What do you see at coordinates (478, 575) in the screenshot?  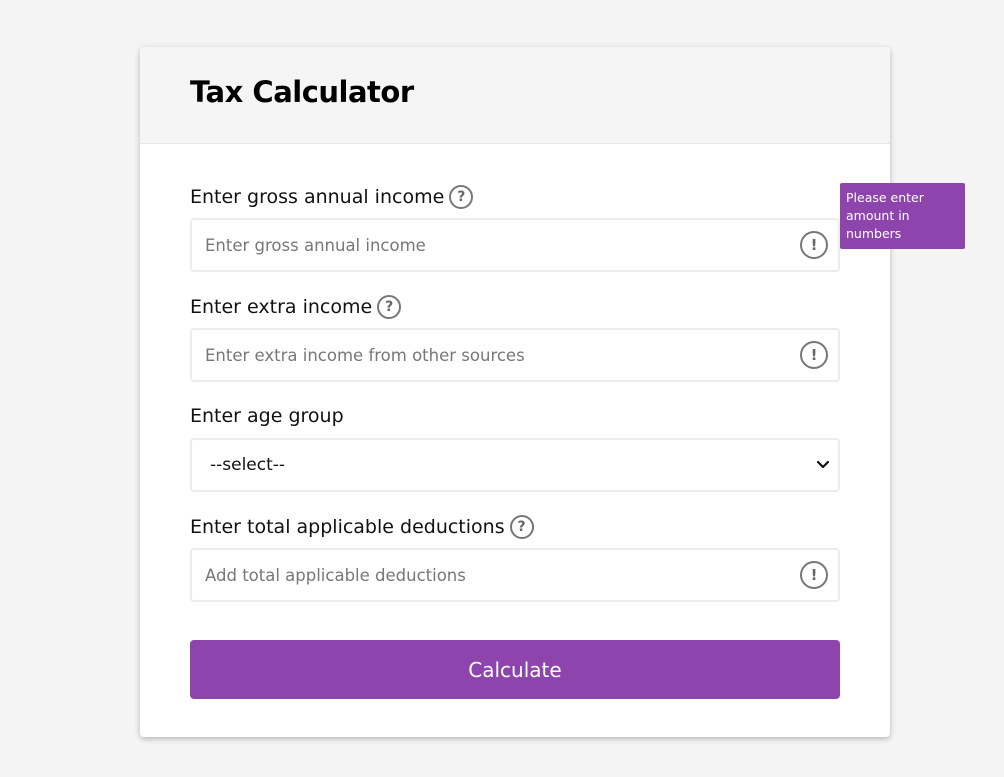 I see `deductions-input` at bounding box center [478, 575].